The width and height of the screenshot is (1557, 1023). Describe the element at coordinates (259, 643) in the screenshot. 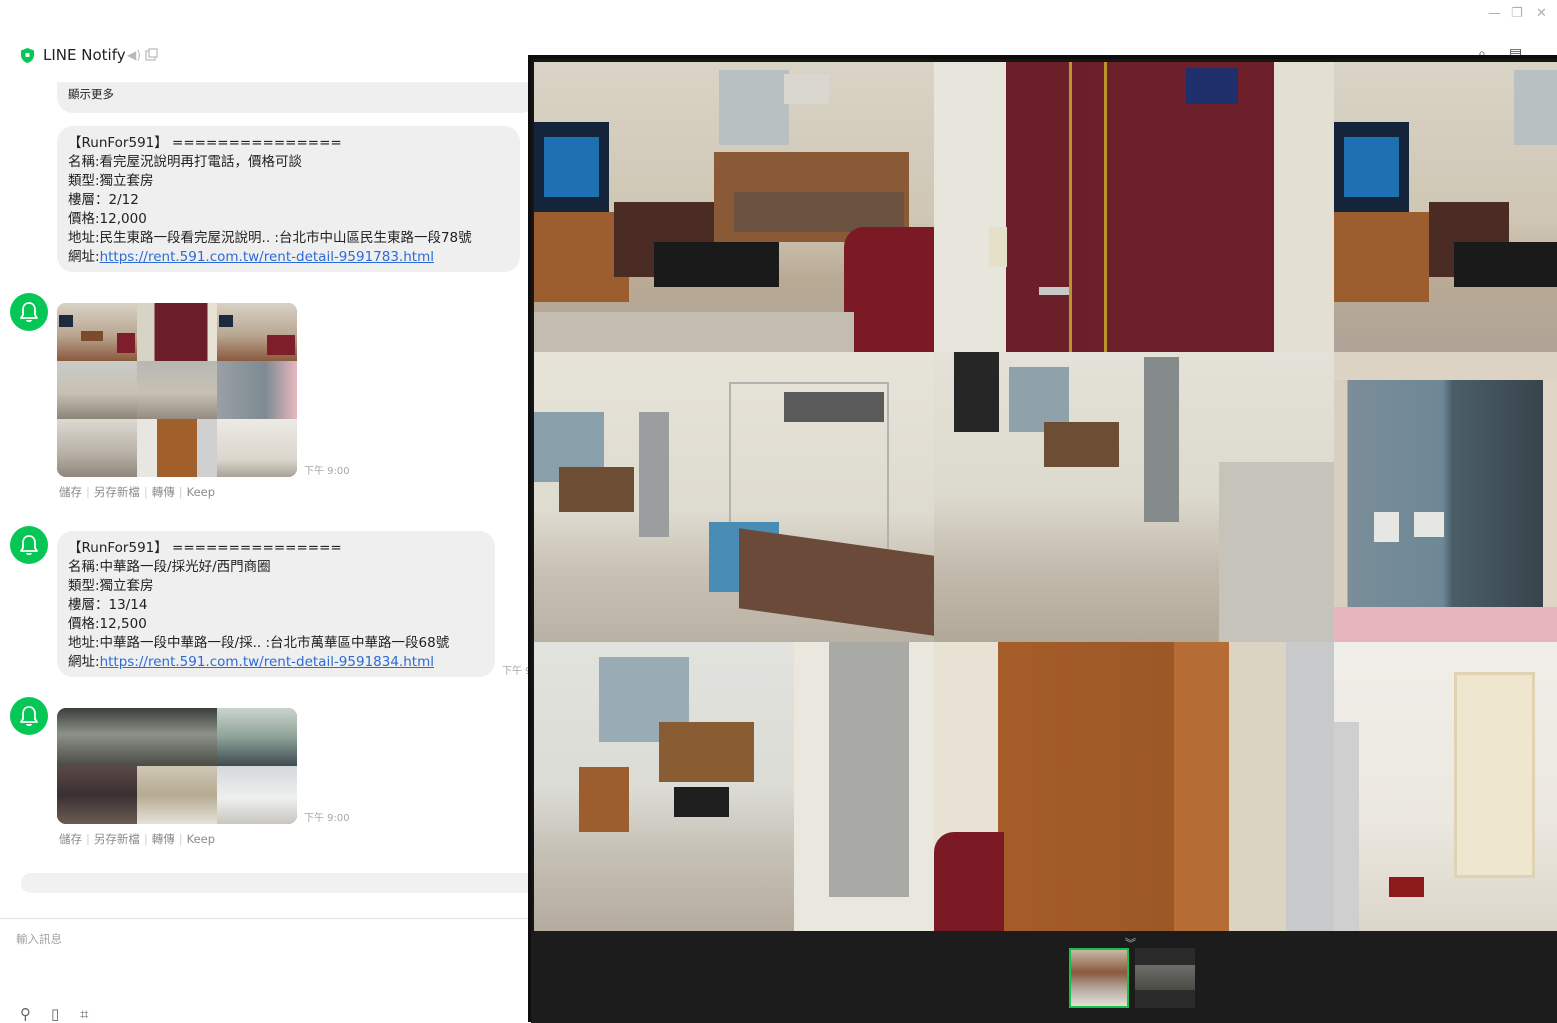

I see `listing-address: 地址:中華路一段中華路一段/採.. :台北市萬華區中華路一段68號` at that location.